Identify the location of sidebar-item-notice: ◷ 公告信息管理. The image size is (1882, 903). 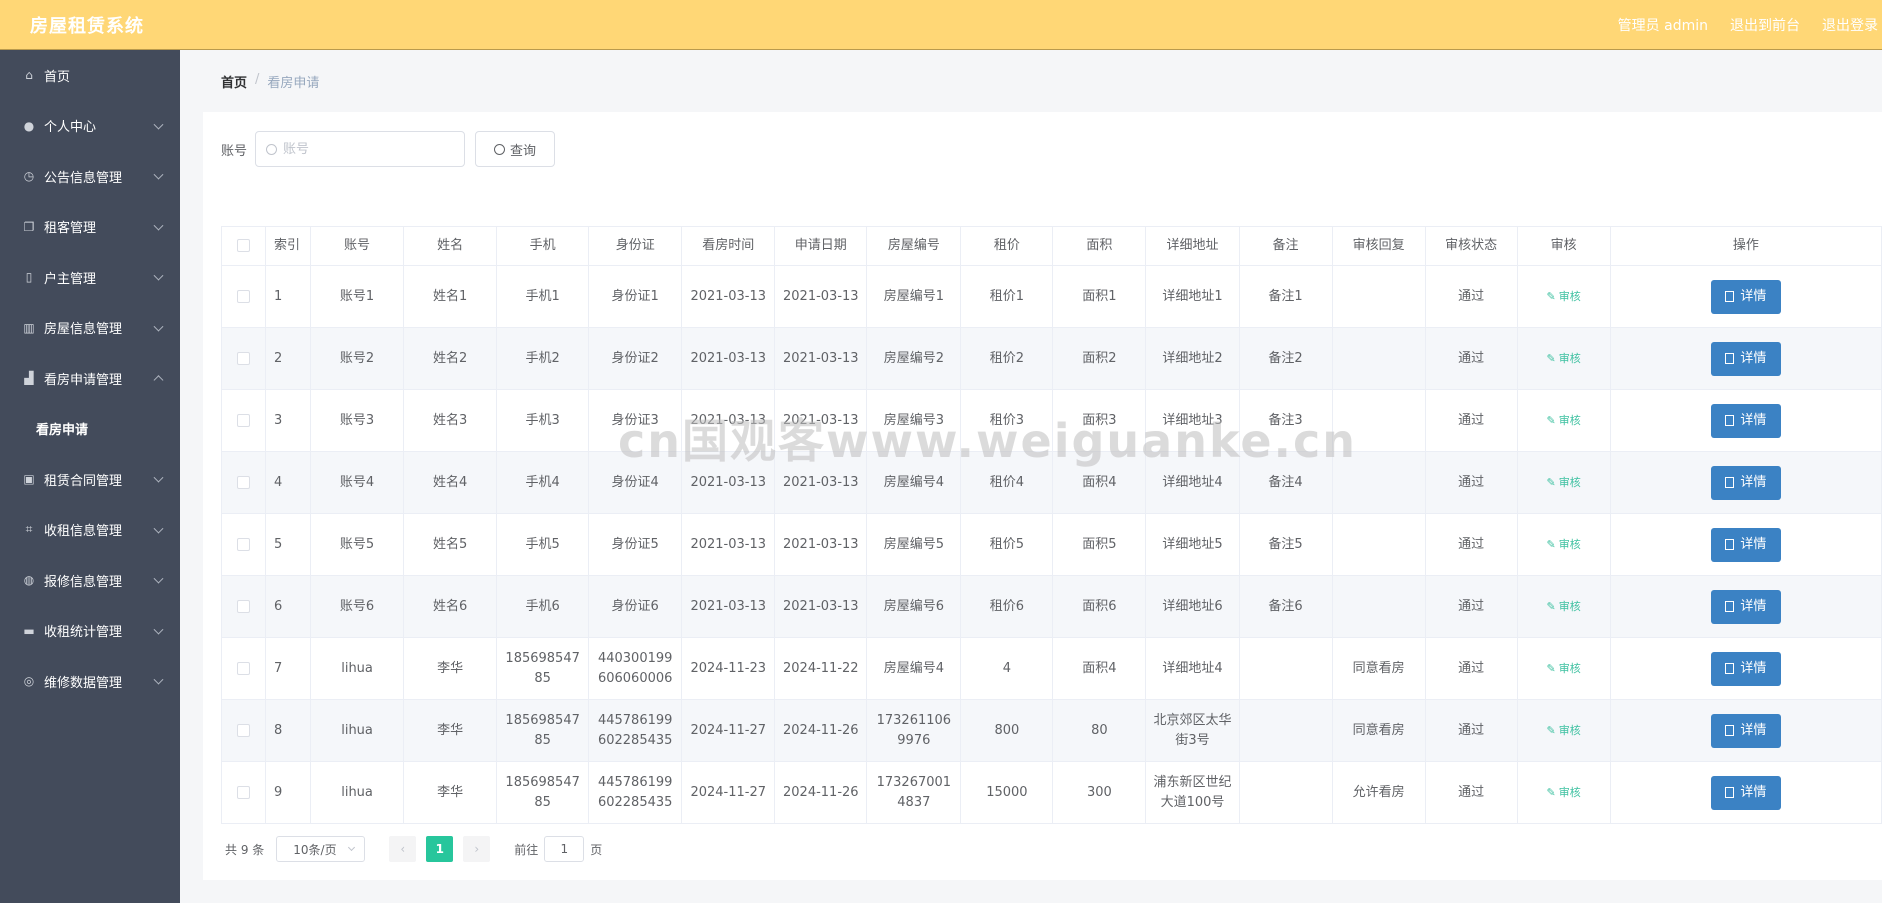
(90, 176).